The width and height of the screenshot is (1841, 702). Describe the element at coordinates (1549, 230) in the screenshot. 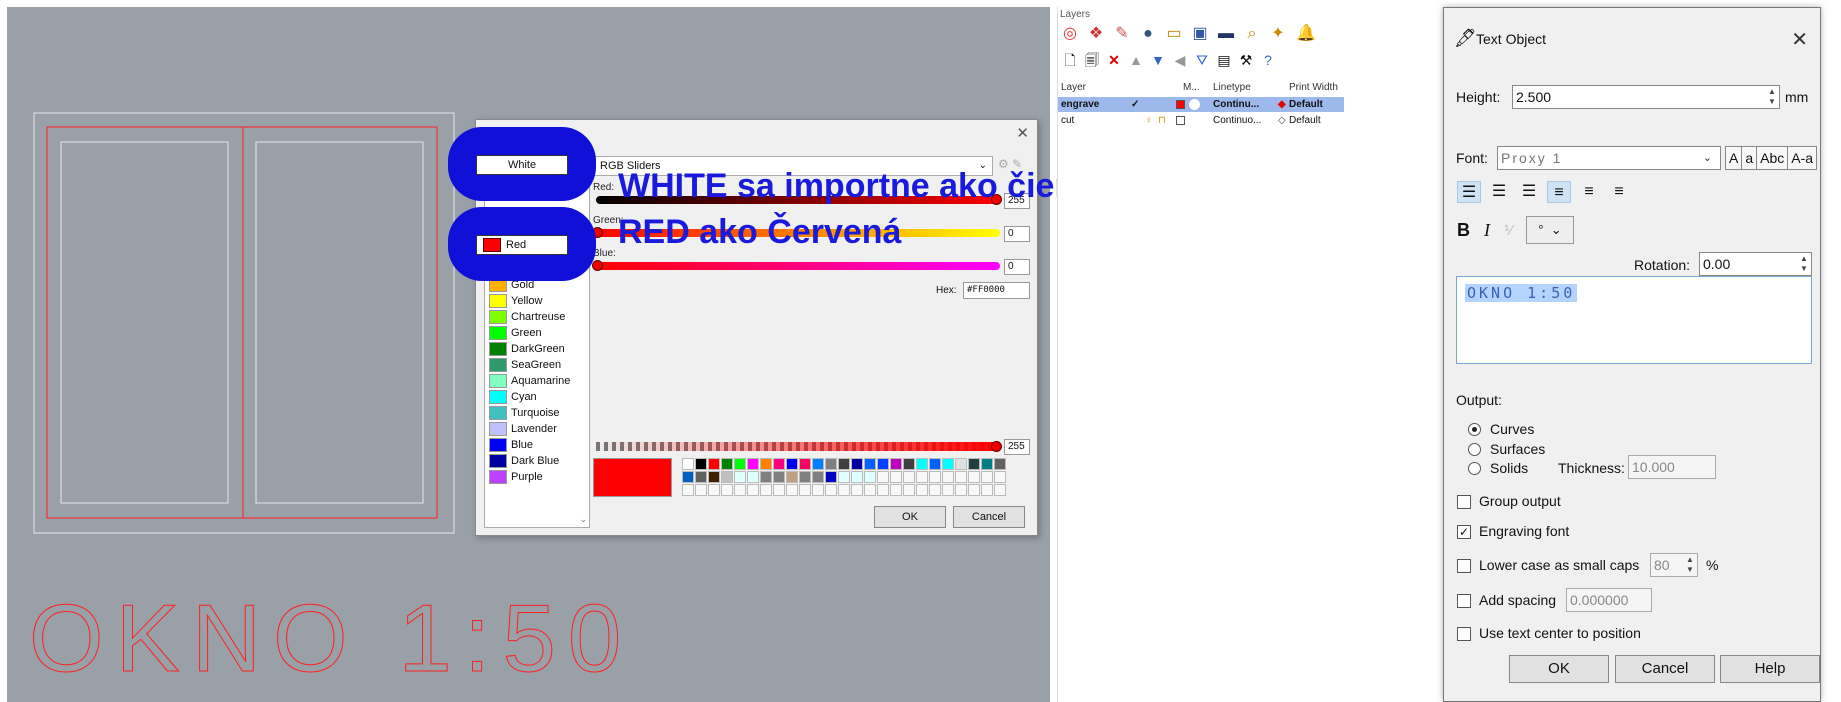

I see `symbol-select: ° ⌄` at that location.